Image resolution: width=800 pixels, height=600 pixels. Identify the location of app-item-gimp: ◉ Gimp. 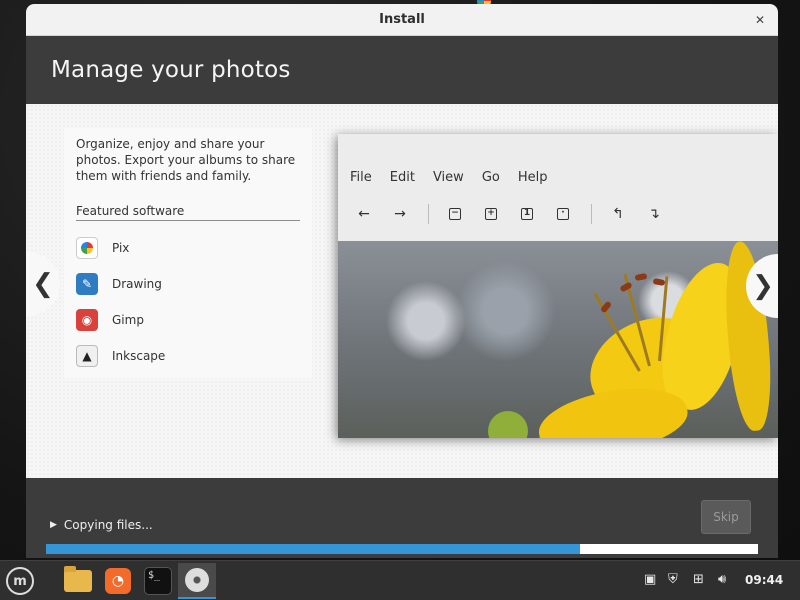
(120, 320).